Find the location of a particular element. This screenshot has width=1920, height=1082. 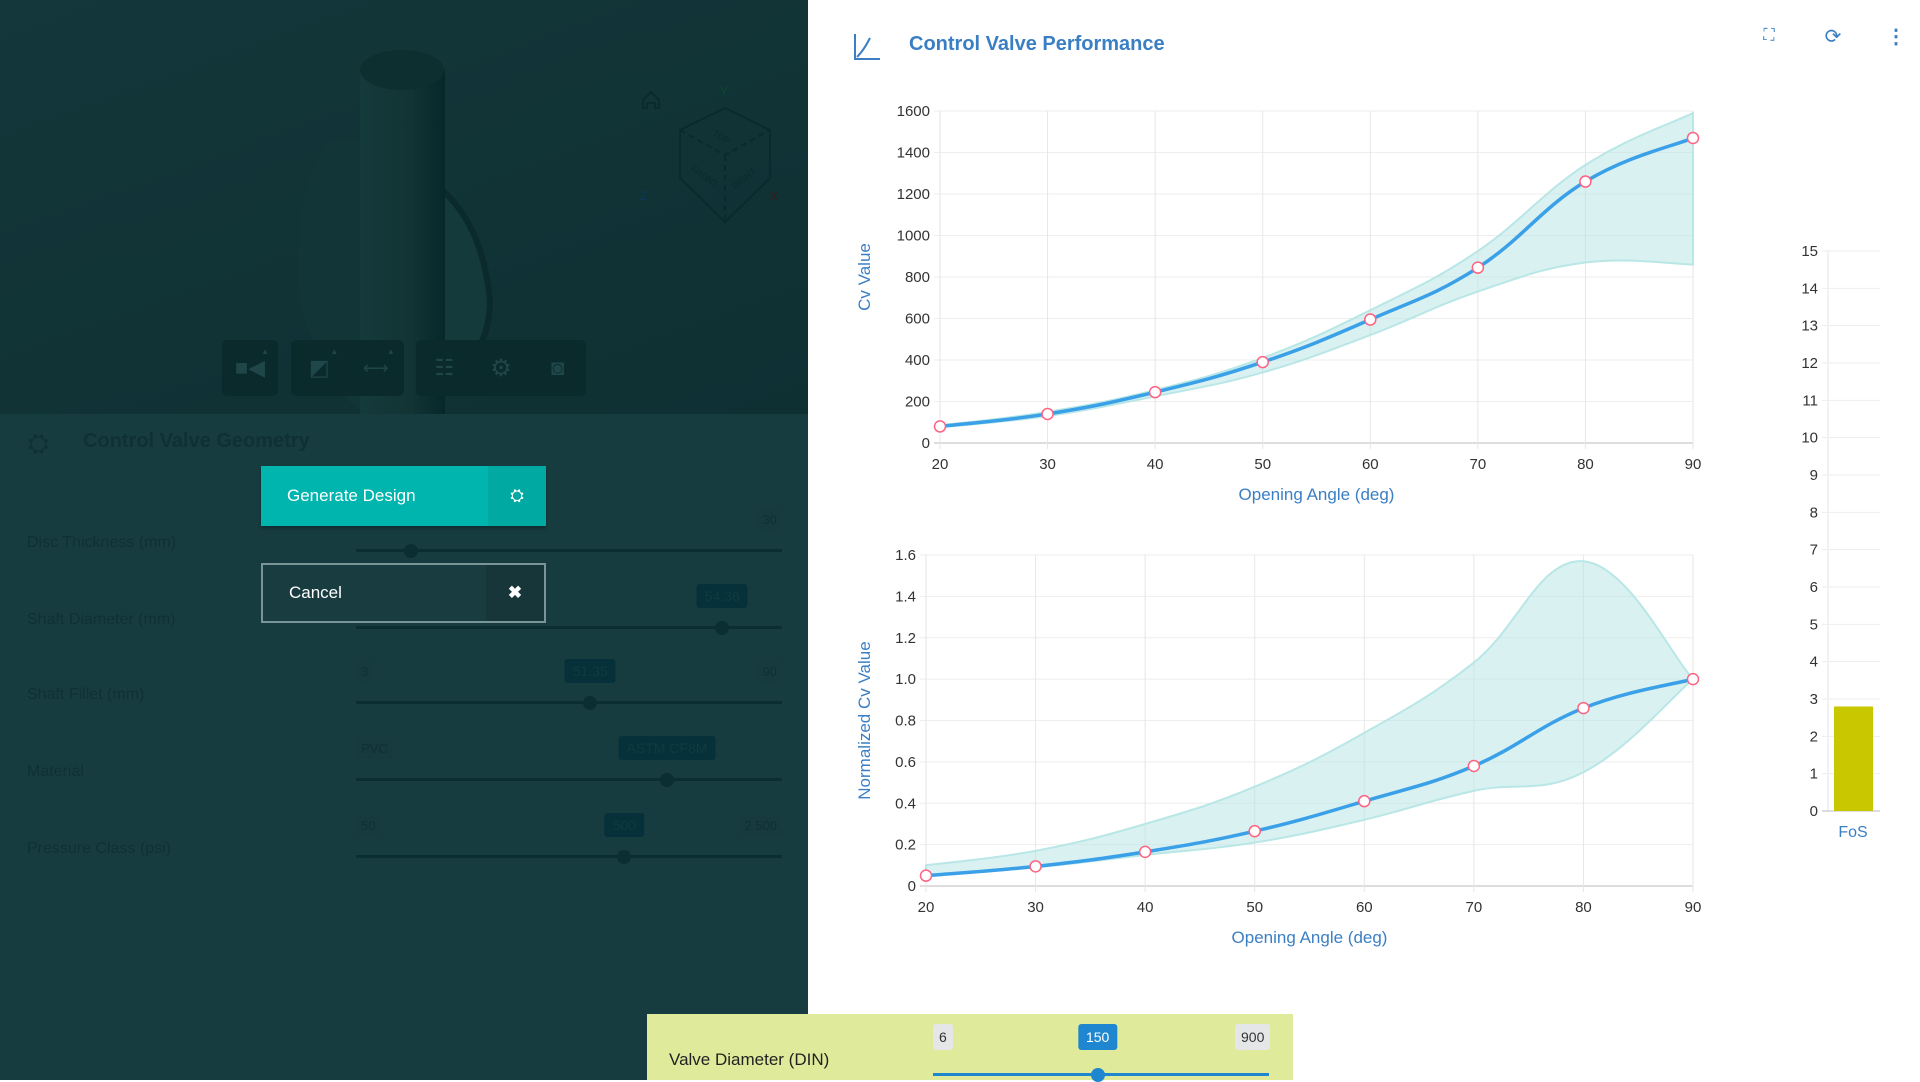

y-tick-label: 6 is located at coordinates (1814, 587).